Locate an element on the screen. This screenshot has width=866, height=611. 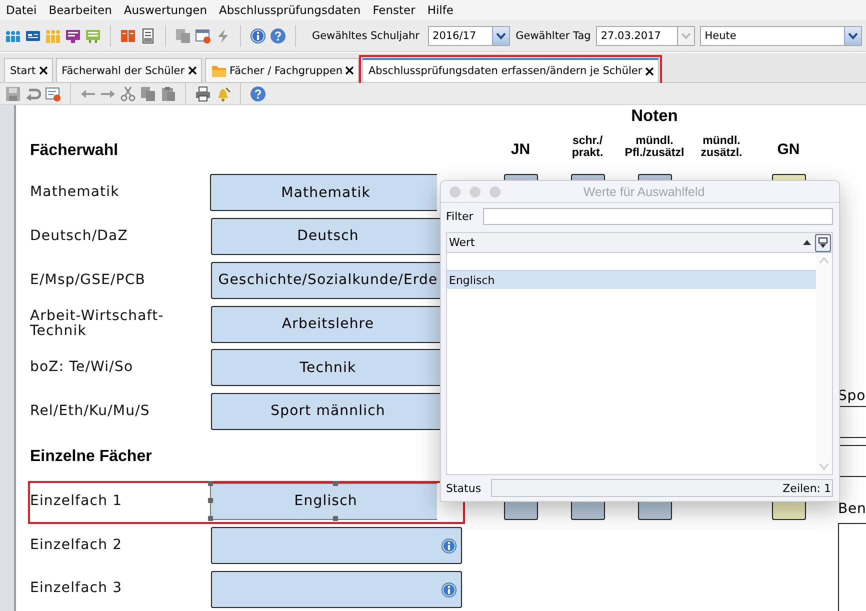
field-label: boZ: Te/Wi/So is located at coordinates (82, 368).